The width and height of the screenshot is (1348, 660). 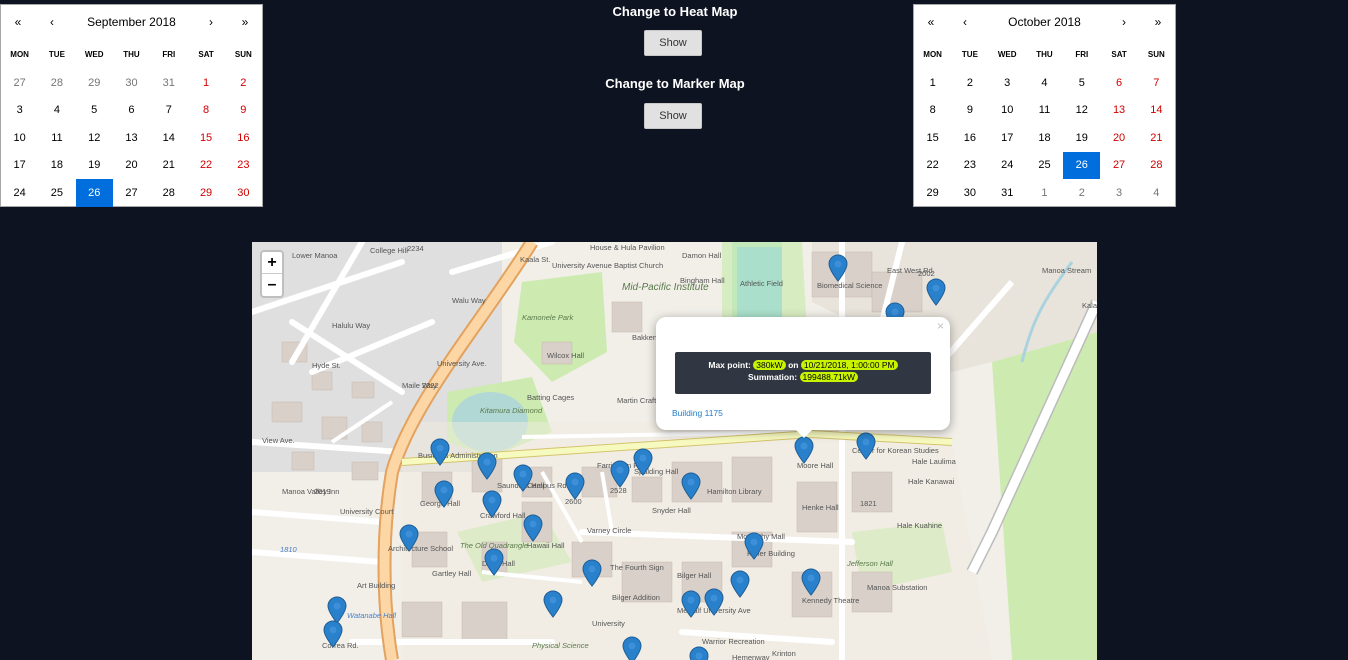 What do you see at coordinates (673, 116) in the screenshot?
I see `show-marker-map-button: Show` at bounding box center [673, 116].